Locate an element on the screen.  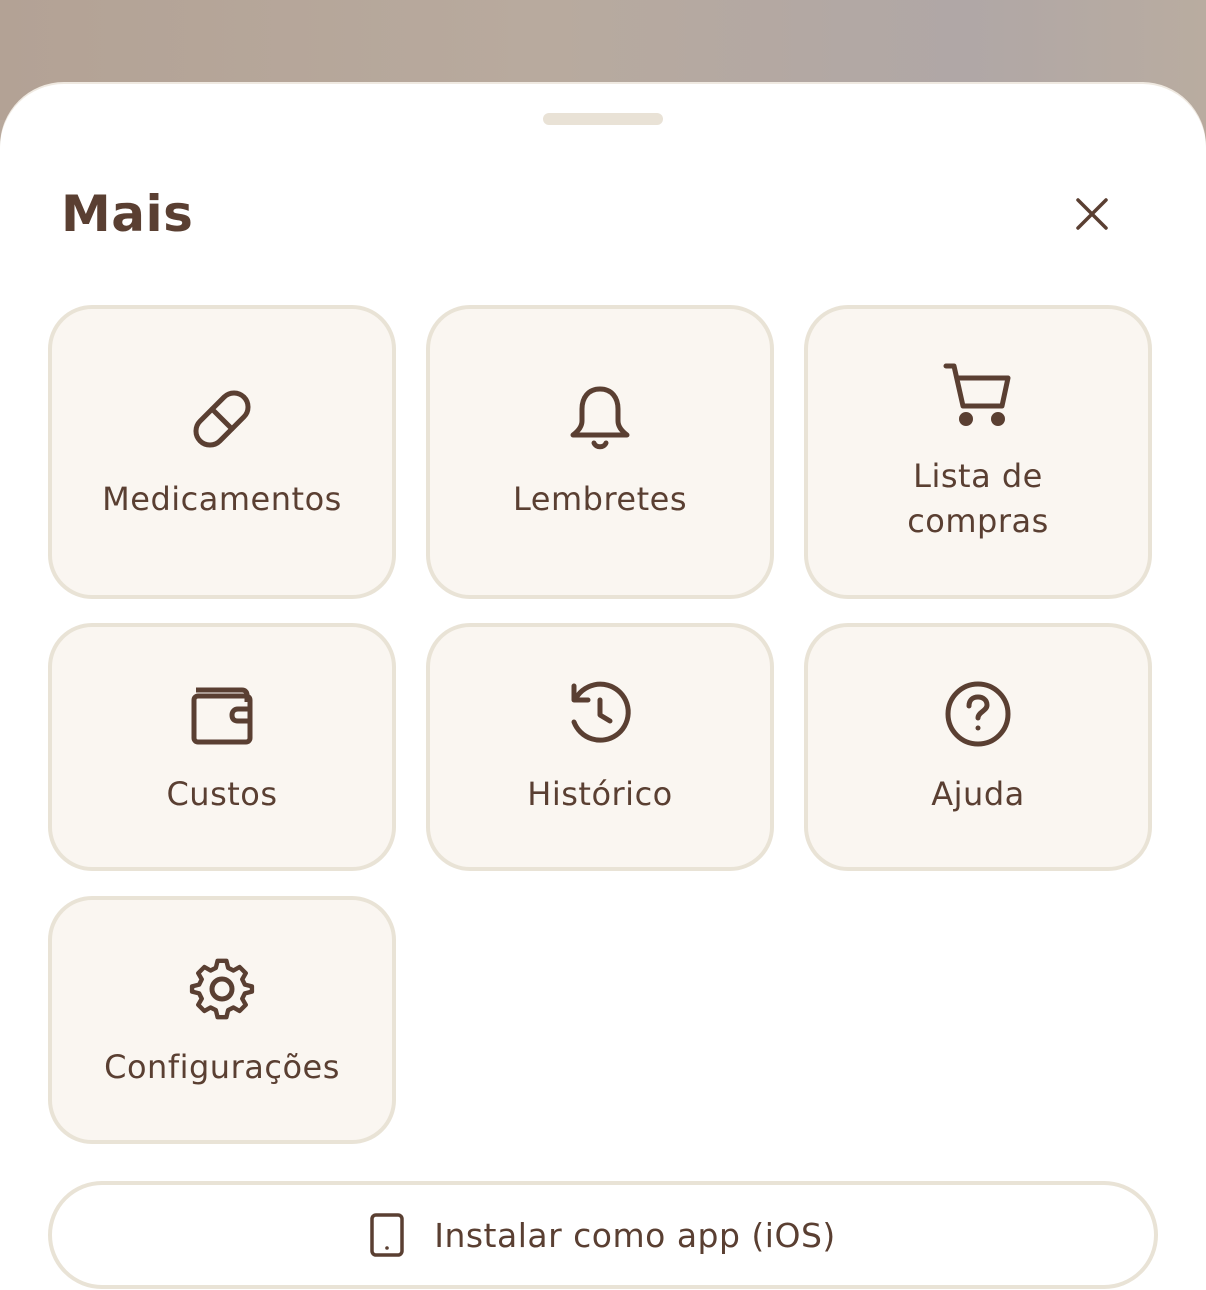
close-icon is located at coordinates (1092, 214).